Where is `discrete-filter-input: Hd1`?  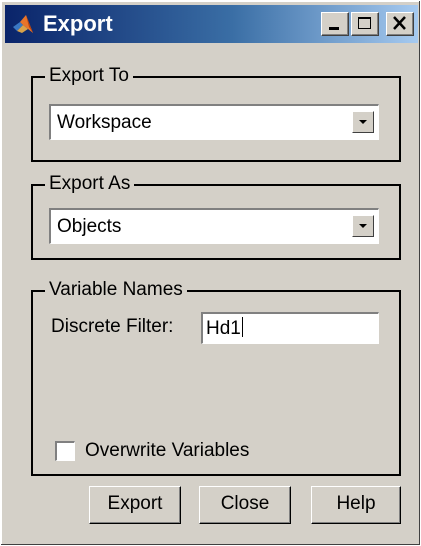
discrete-filter-input: Hd1 is located at coordinates (290, 328).